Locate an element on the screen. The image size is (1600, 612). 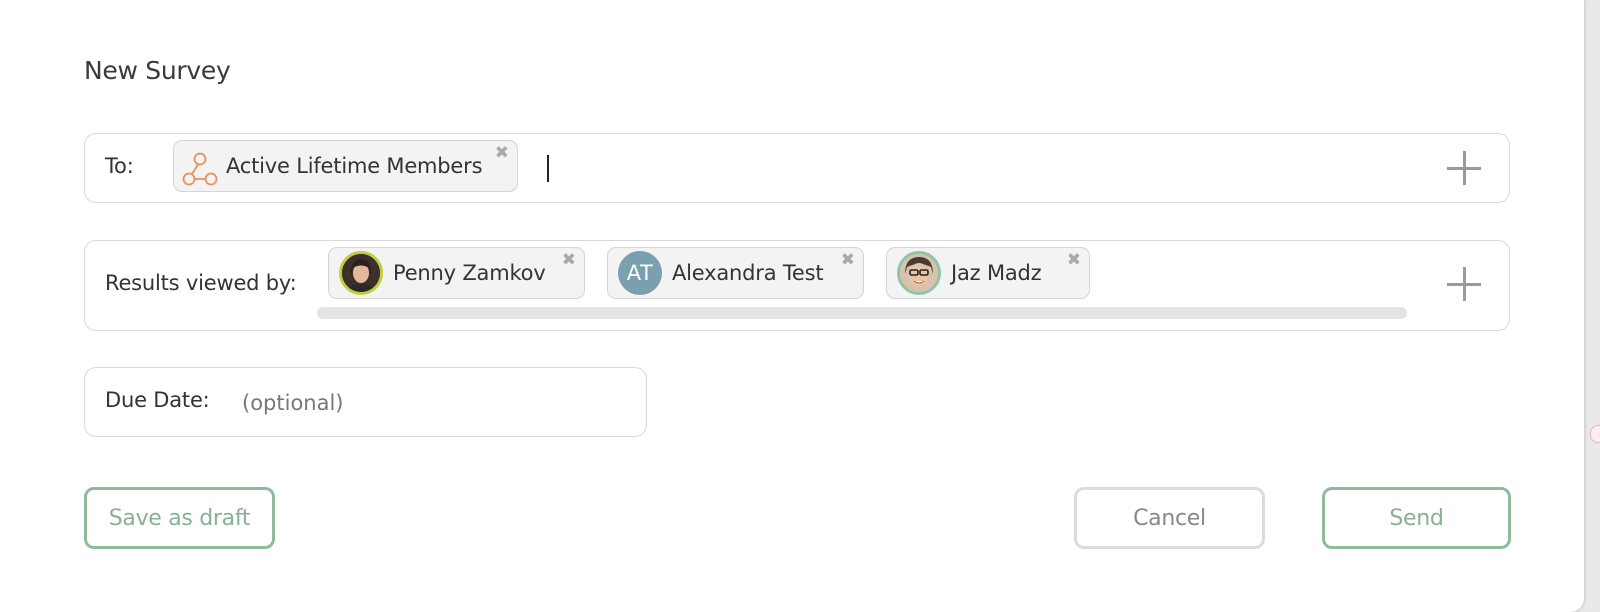
due-date-label: Due Date: is located at coordinates (157, 400).